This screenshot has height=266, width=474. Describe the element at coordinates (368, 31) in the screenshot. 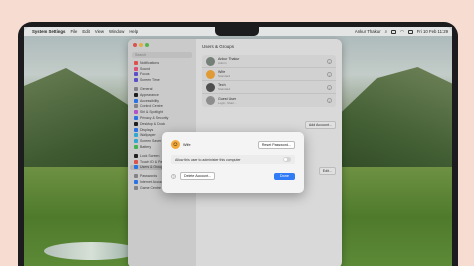

I see `menubar-user-name: Ankur Thakur` at that location.